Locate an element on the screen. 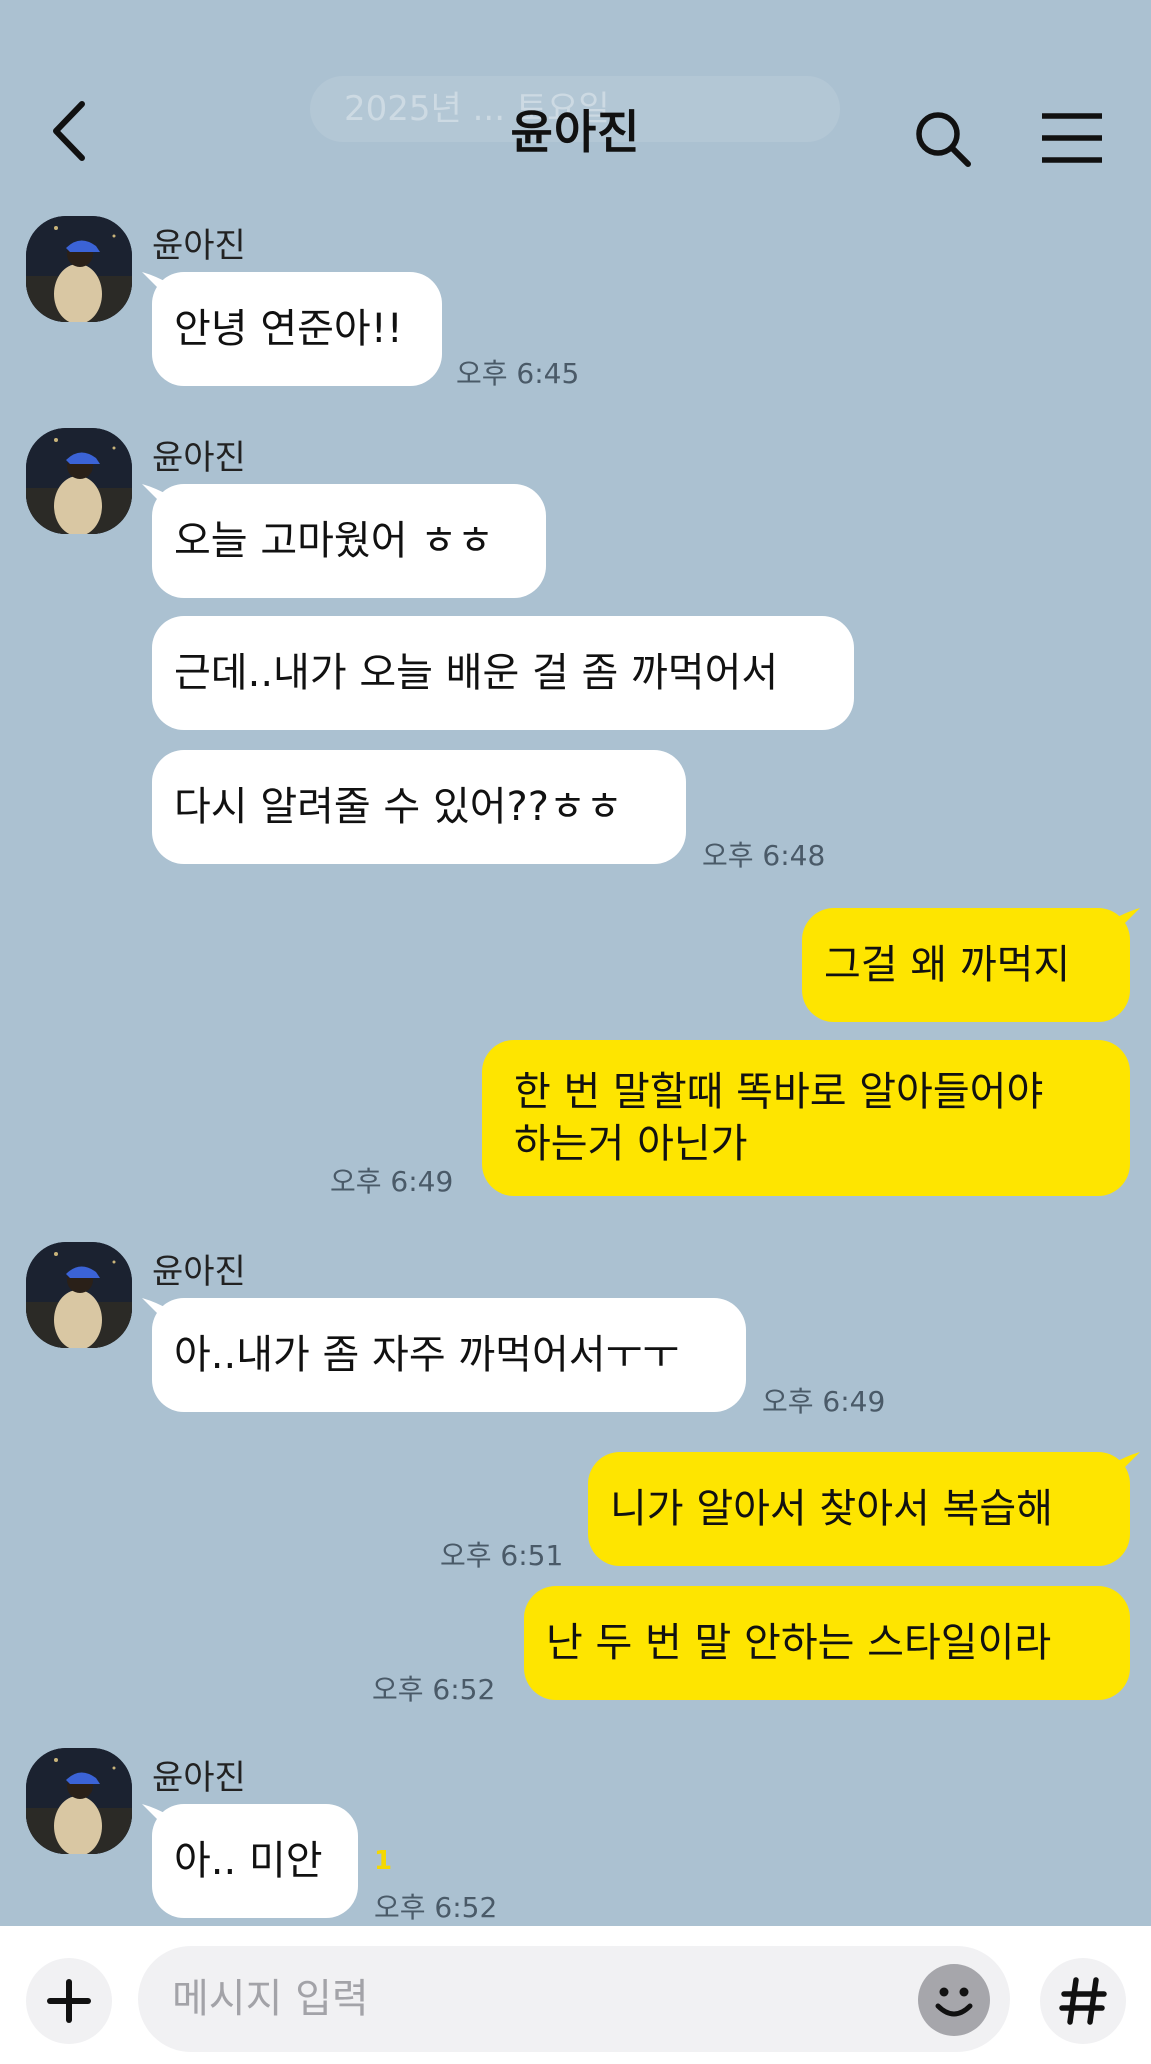  incoming-message-bubble: 다시 알려줄 수 있어??ㅎㅎ is located at coordinates (419, 807).